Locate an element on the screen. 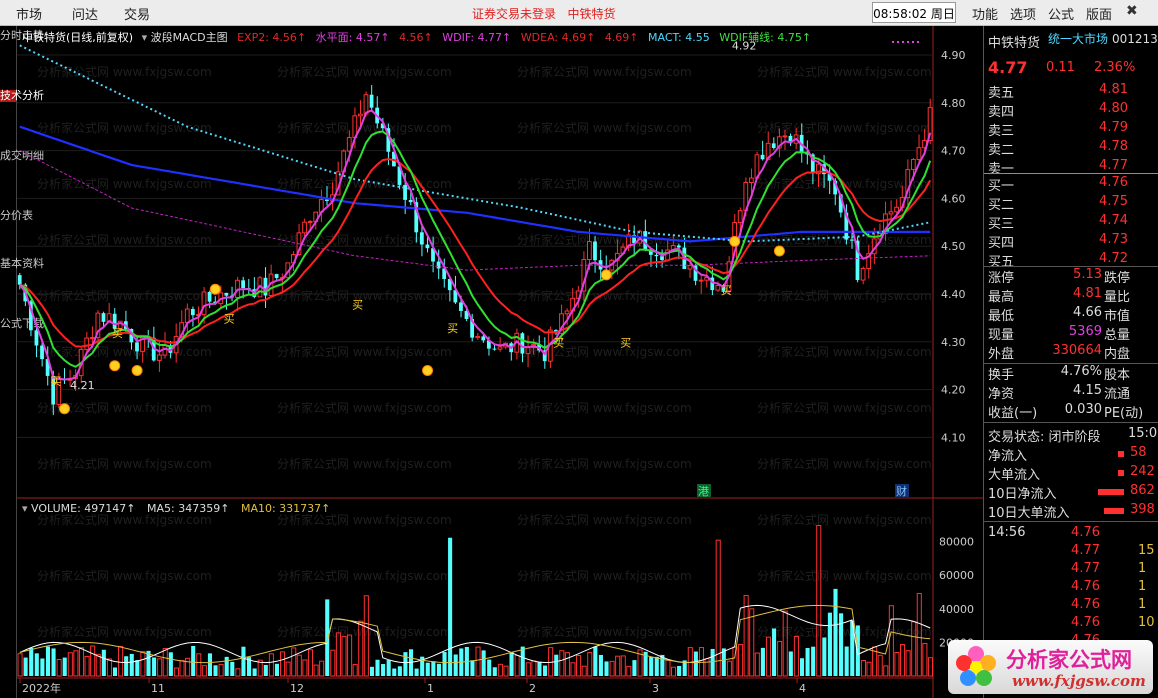 This screenshot has height=698, width=1158. tab-trades: 成交明细 is located at coordinates (22, 156).